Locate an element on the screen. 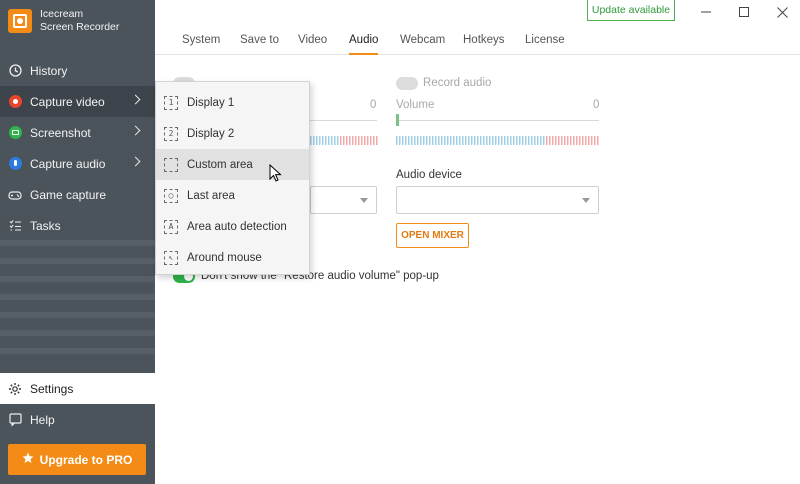 The height and width of the screenshot is (484, 800). help-icon is located at coordinates (15, 420).